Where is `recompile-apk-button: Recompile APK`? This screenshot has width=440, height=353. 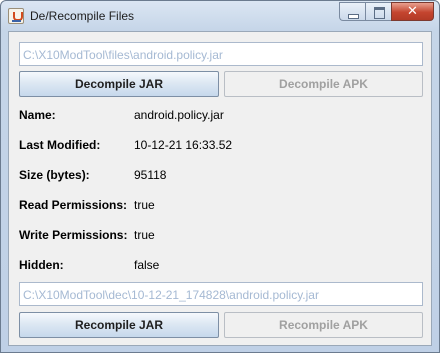 recompile-apk-button: Recompile APK is located at coordinates (323, 325).